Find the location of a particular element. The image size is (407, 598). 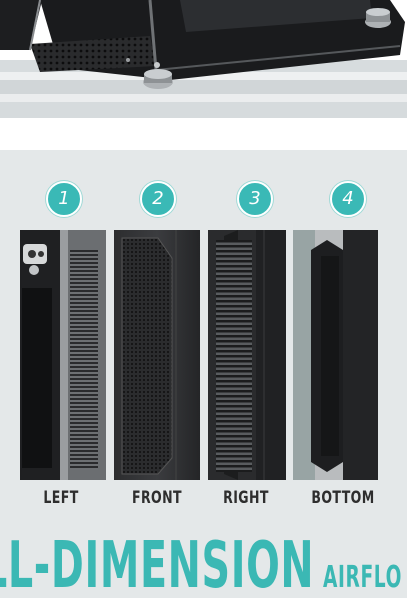

view-number-badge: 3 is located at coordinates (255, 199).